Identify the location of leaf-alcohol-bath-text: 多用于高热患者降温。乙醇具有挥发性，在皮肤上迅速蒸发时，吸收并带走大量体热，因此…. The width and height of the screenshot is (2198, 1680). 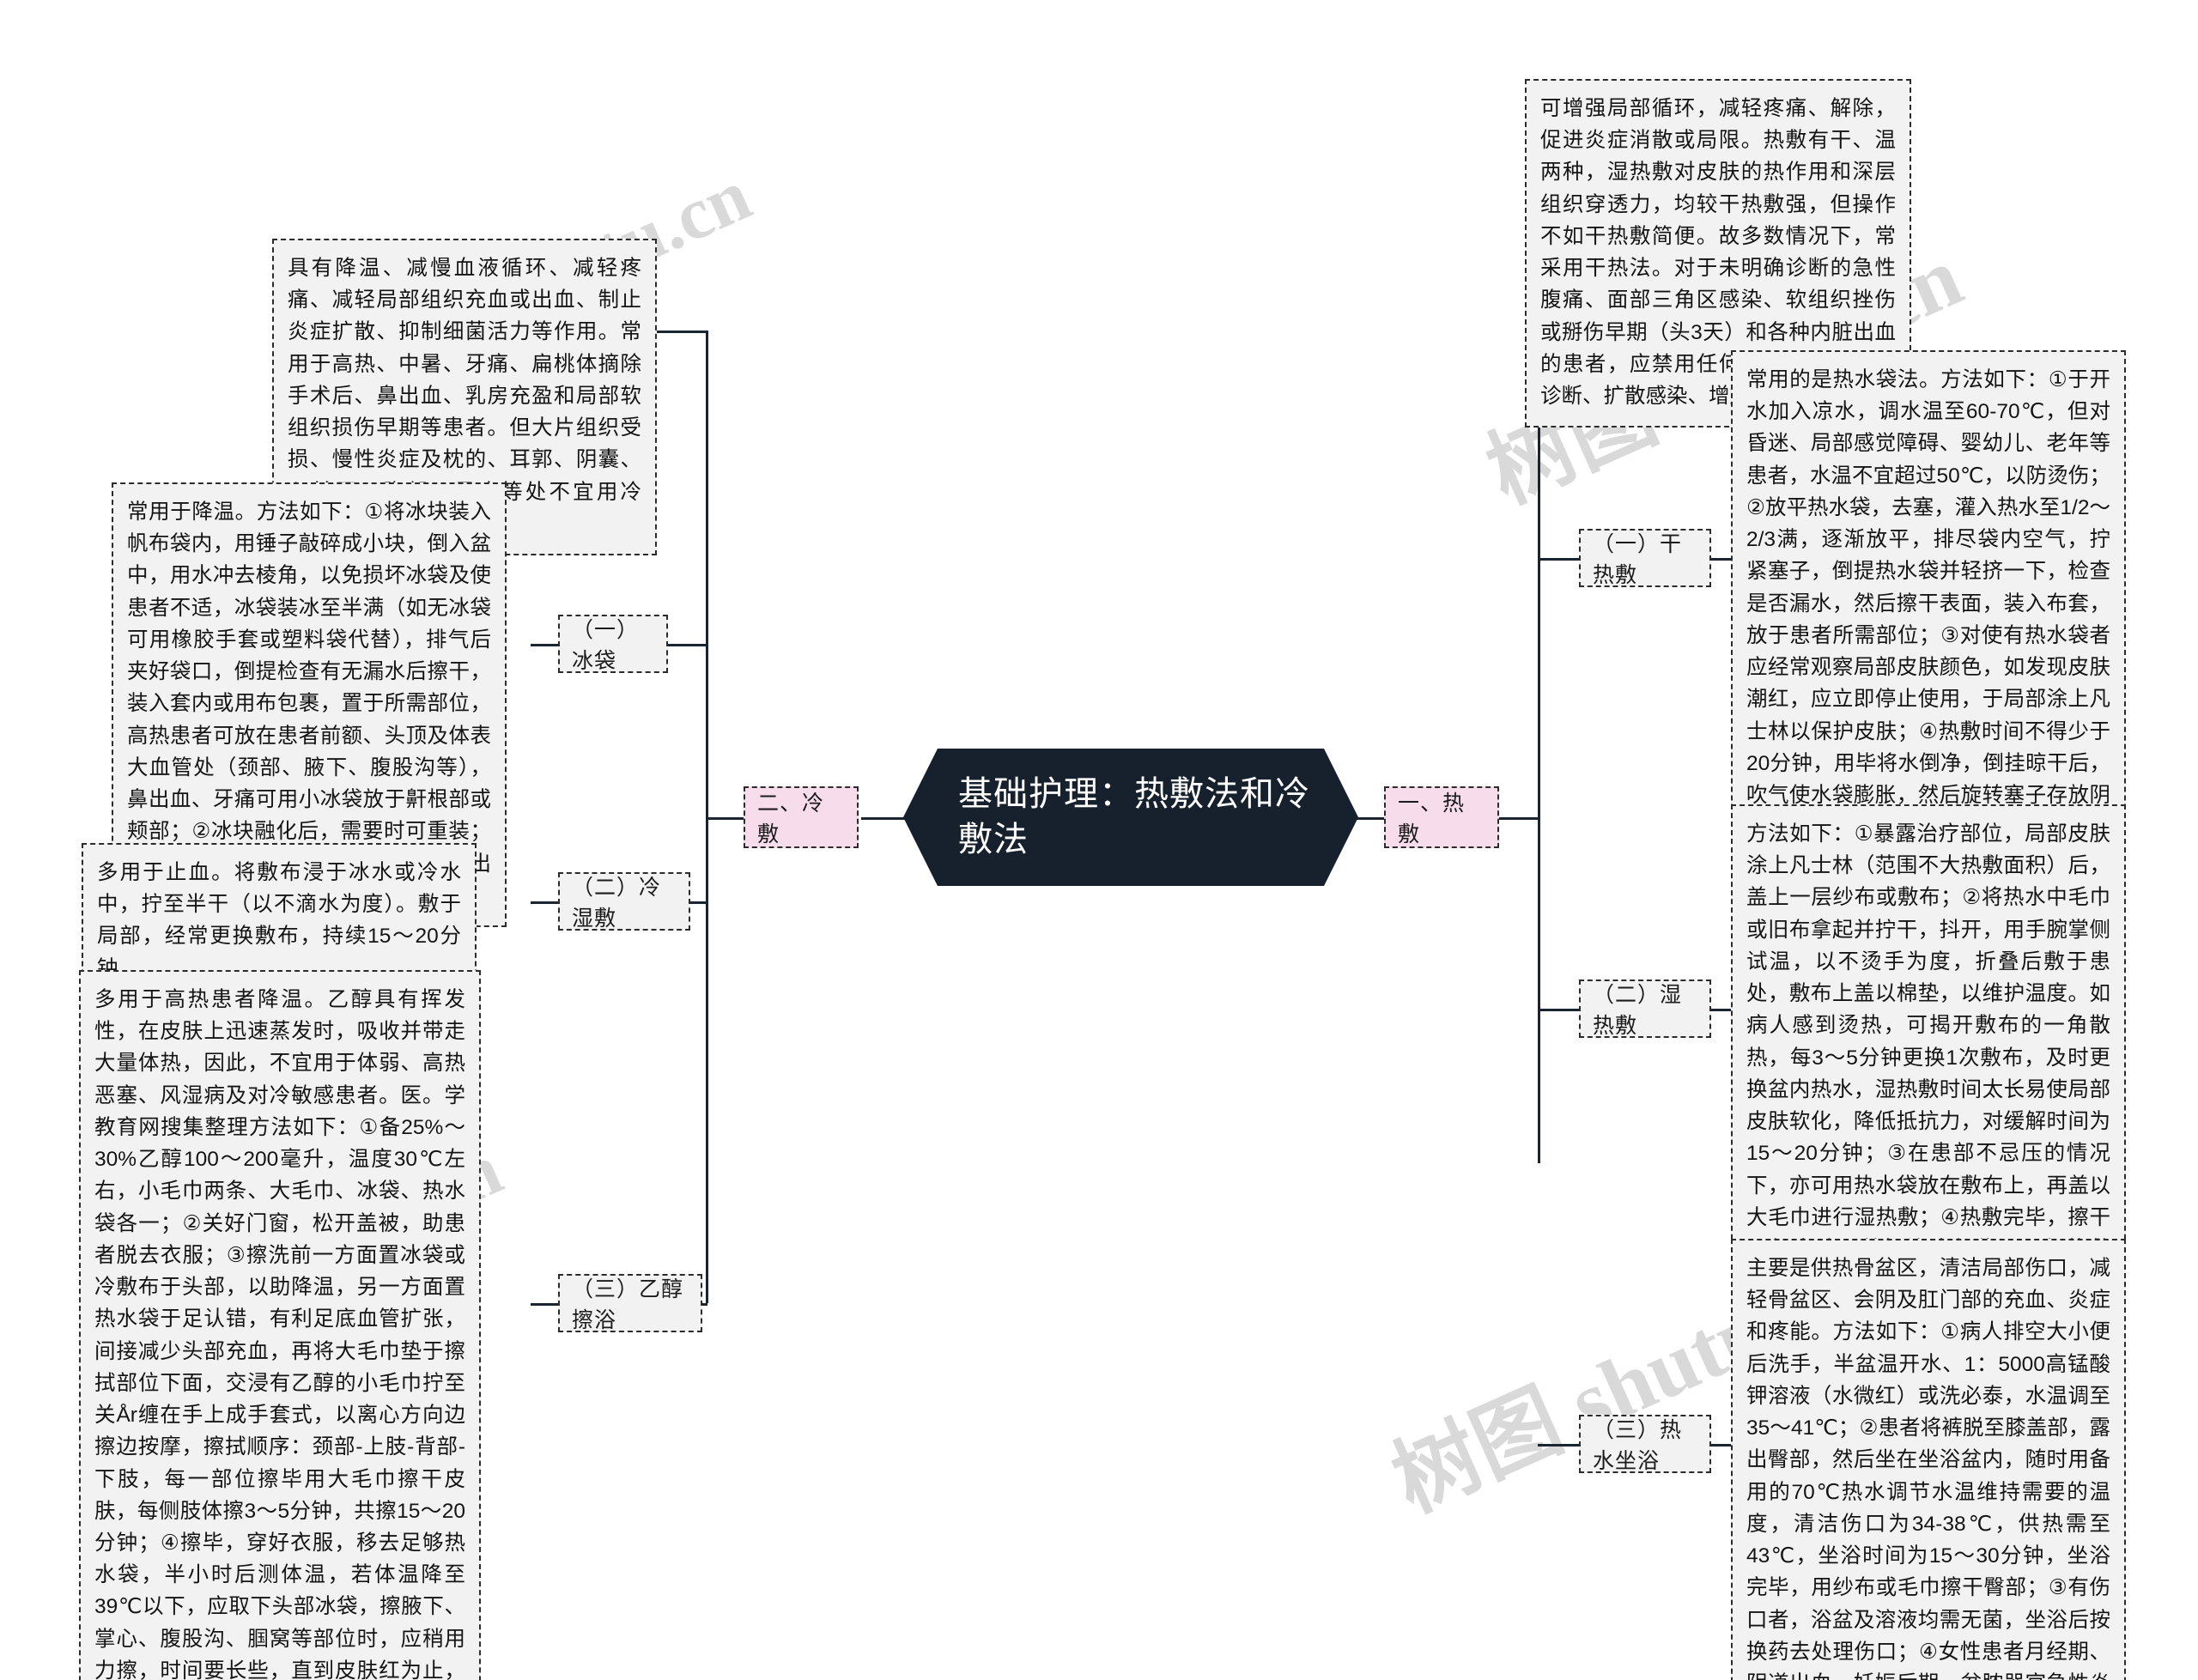
(279, 1334).